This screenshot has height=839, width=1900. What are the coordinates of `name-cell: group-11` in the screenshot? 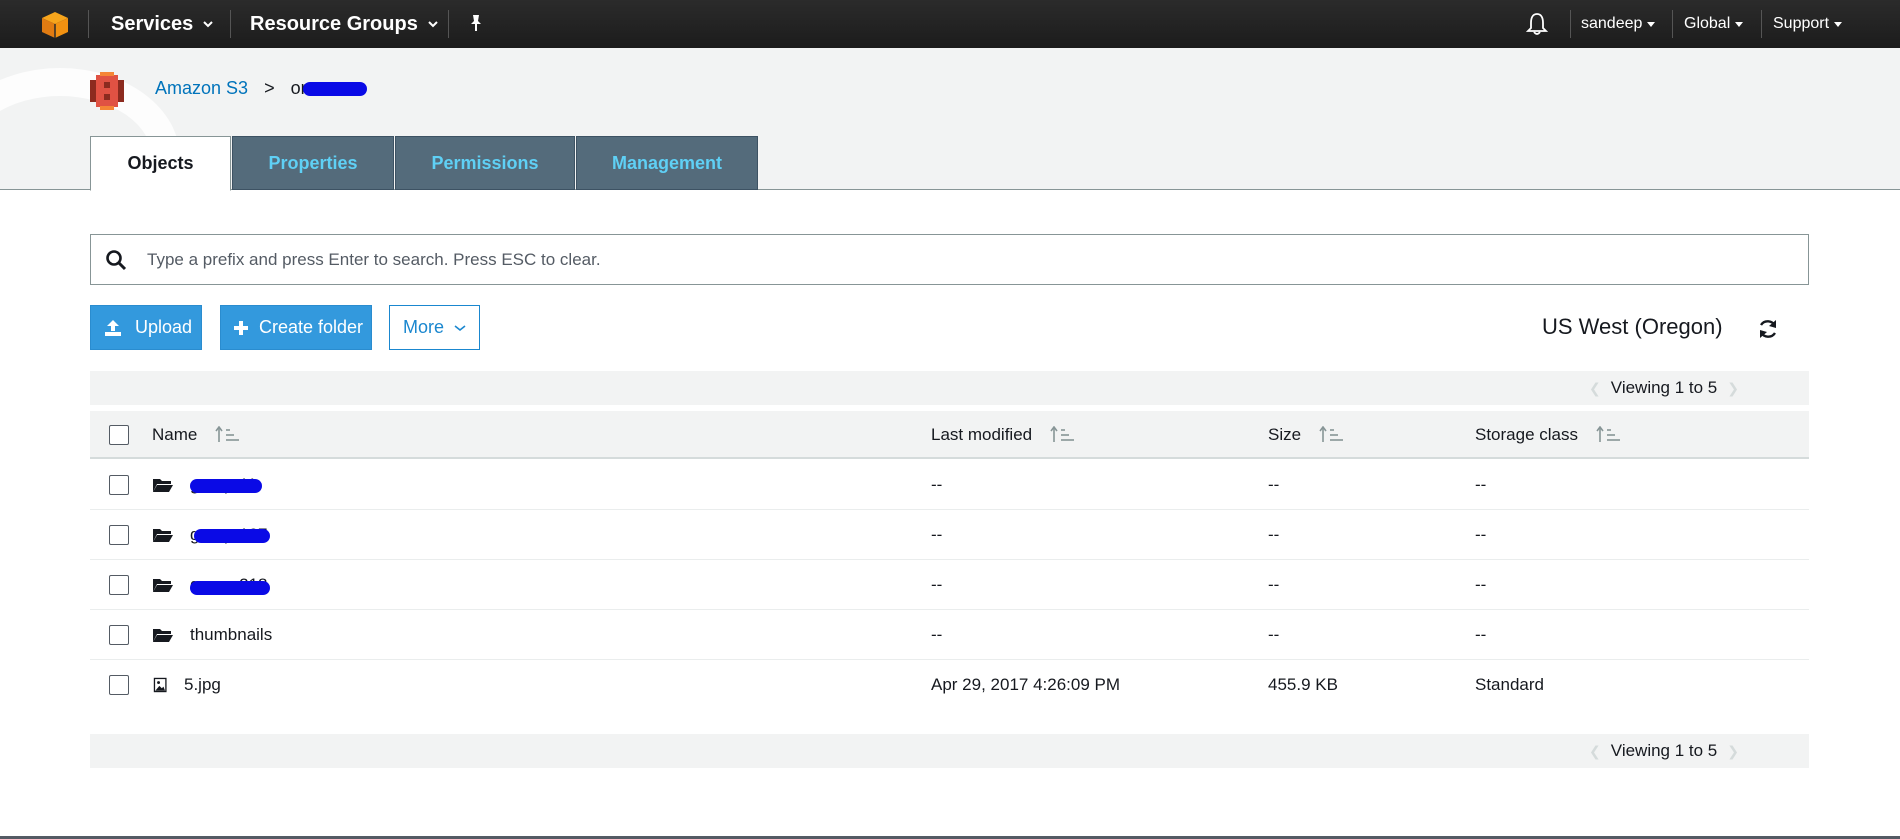 It's located at (207, 485).